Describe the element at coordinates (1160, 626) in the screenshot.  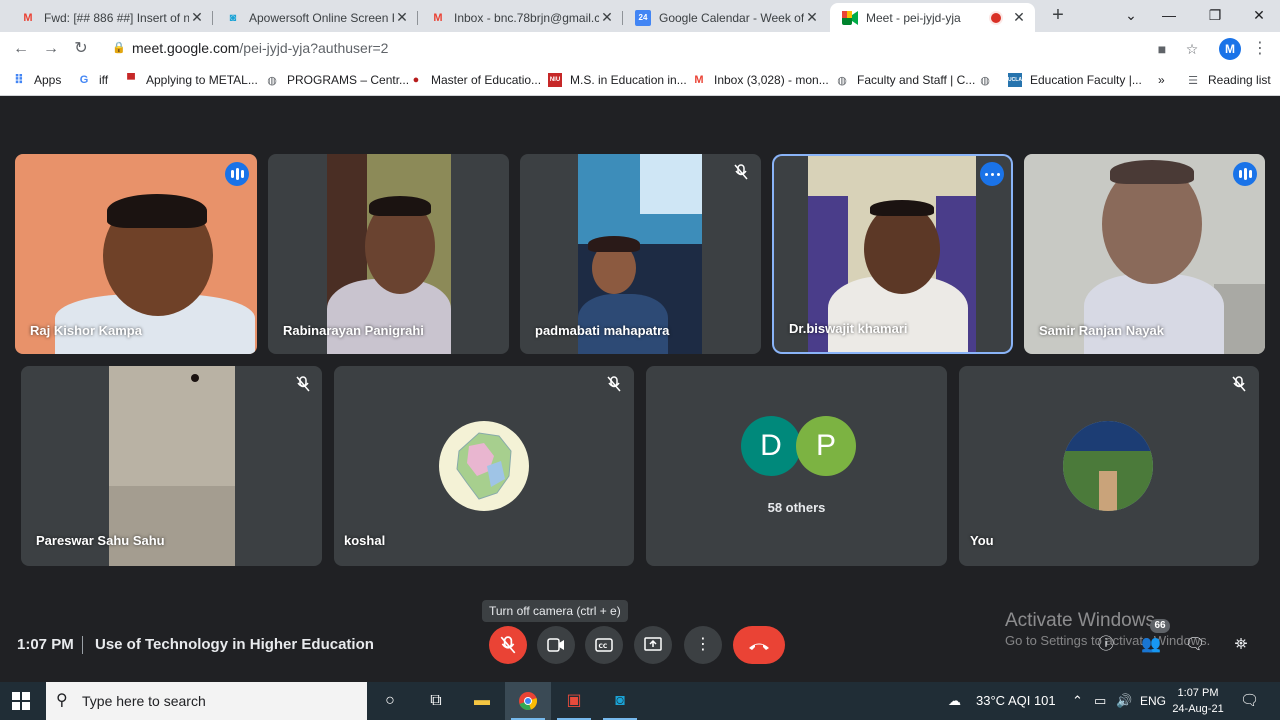
I see `people-count-badge: 66` at that location.